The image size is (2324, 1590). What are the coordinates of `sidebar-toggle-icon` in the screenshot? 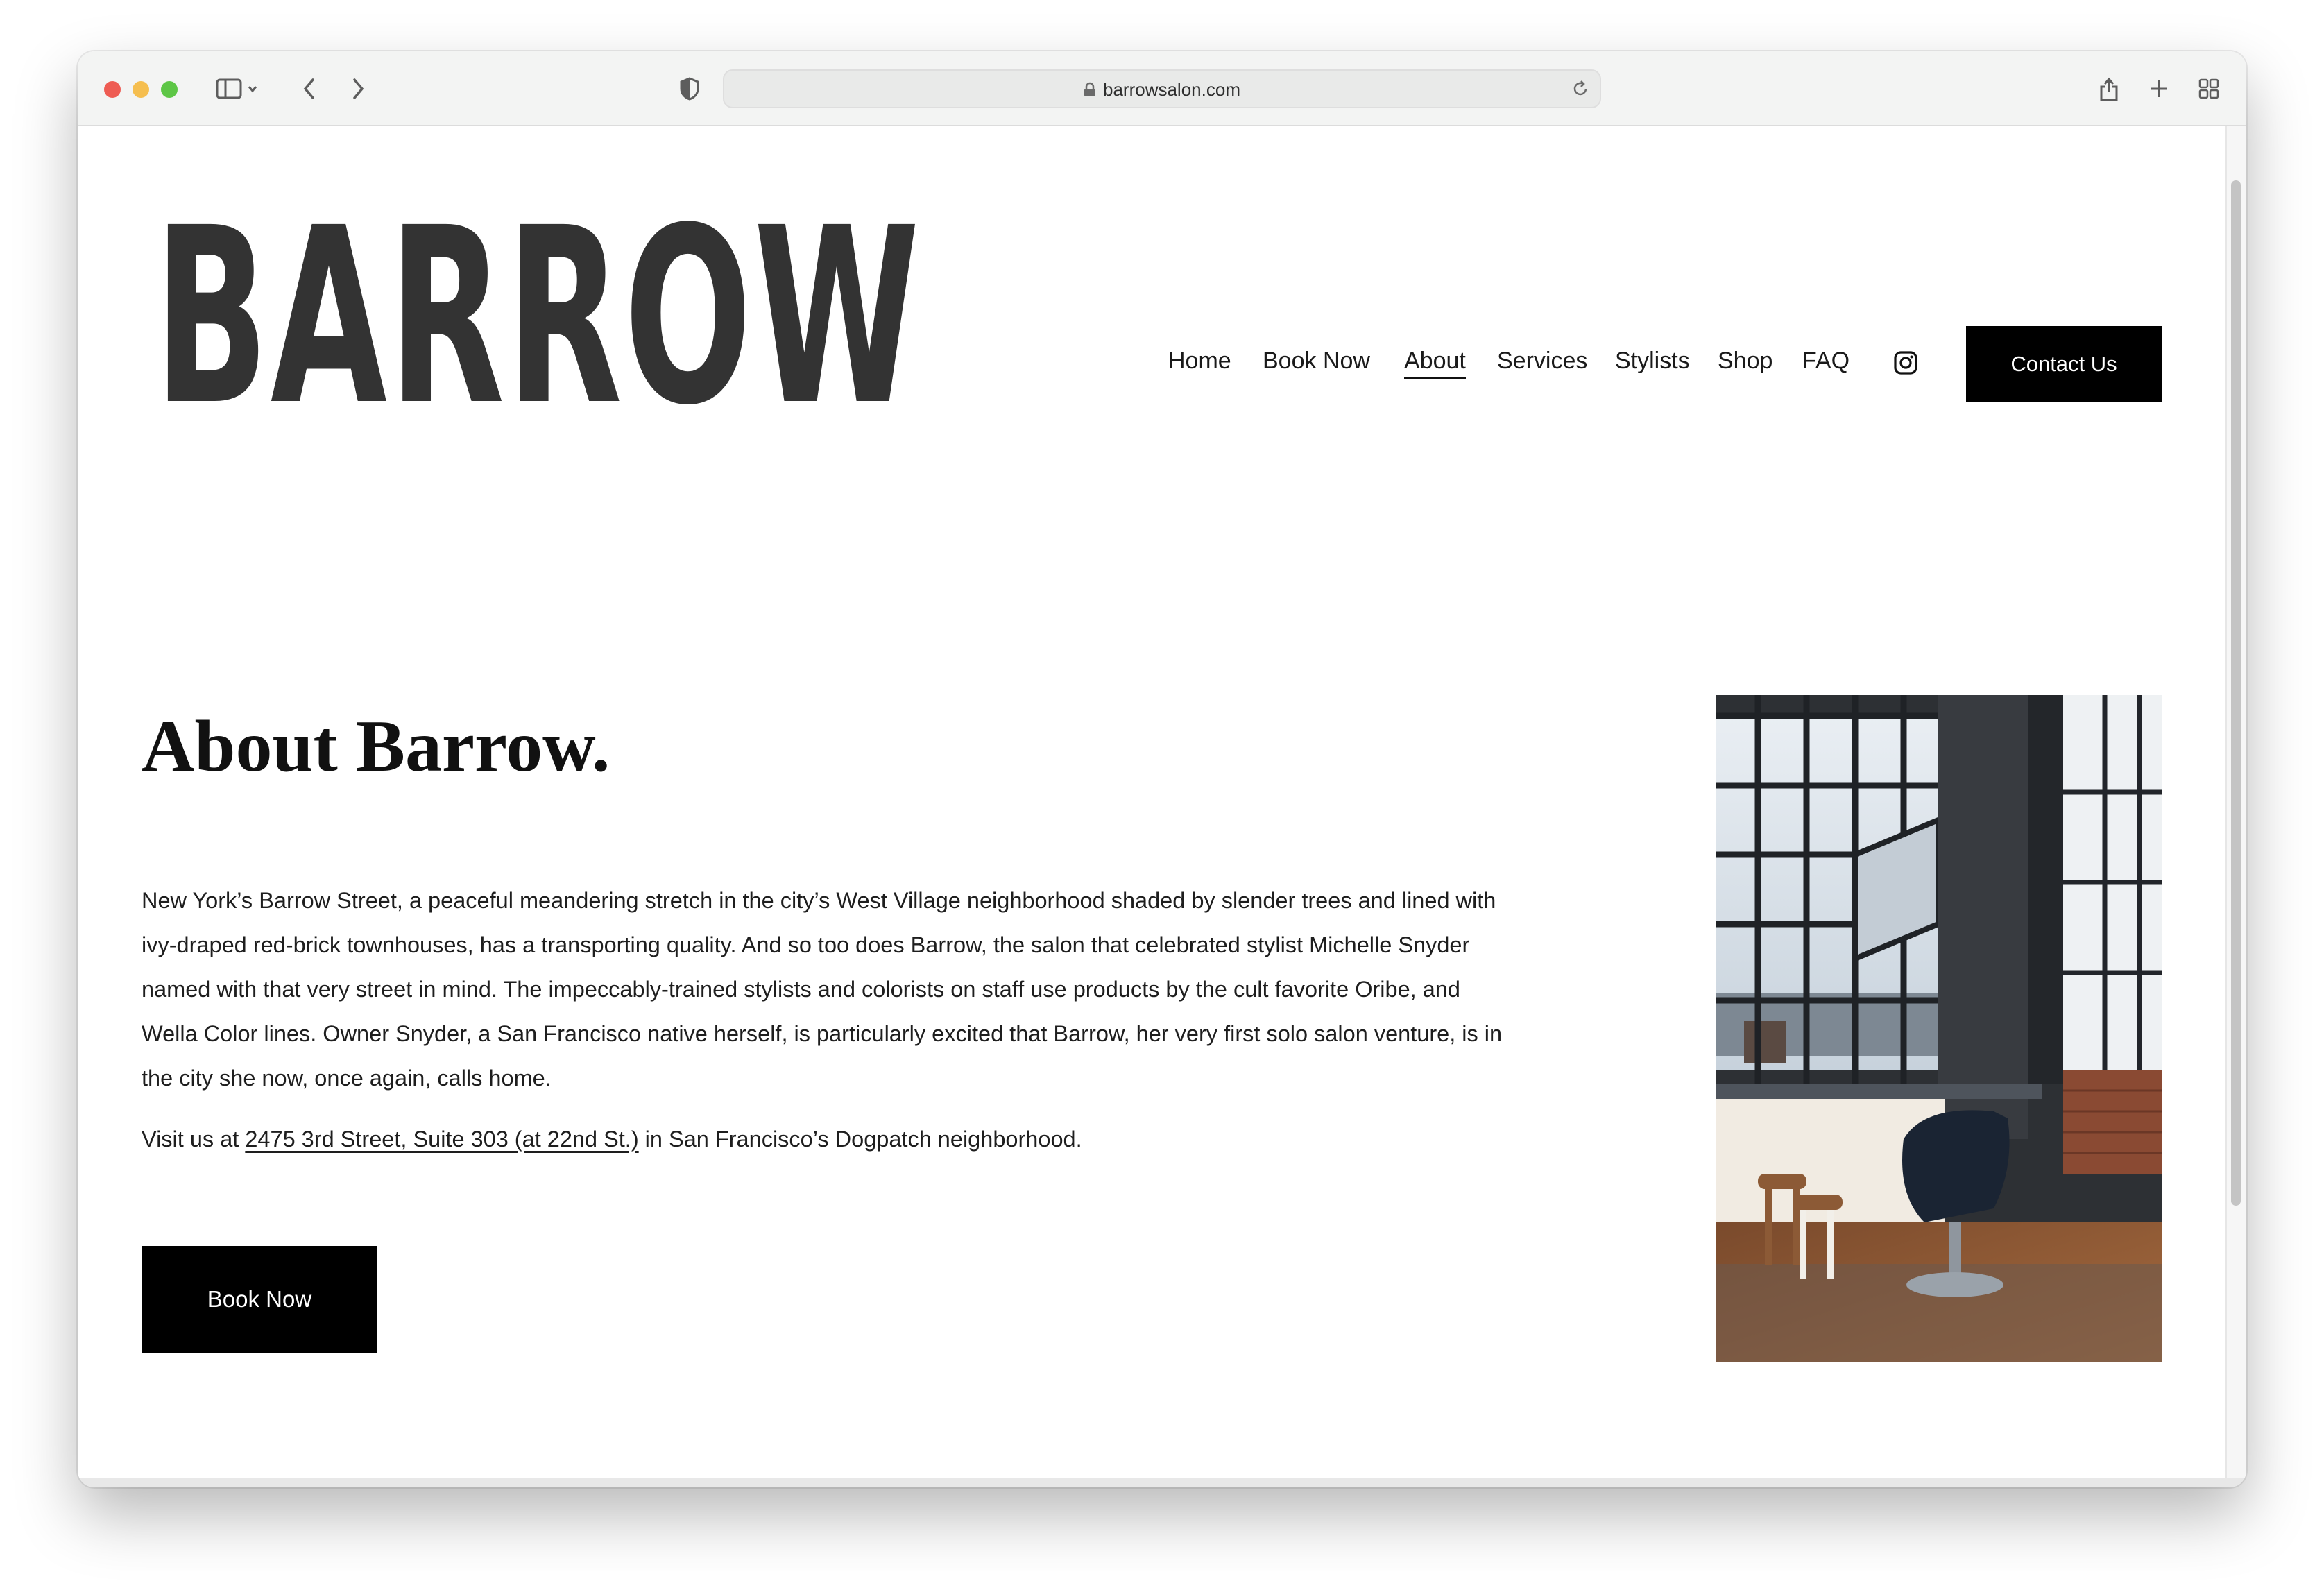 It's located at (237, 88).